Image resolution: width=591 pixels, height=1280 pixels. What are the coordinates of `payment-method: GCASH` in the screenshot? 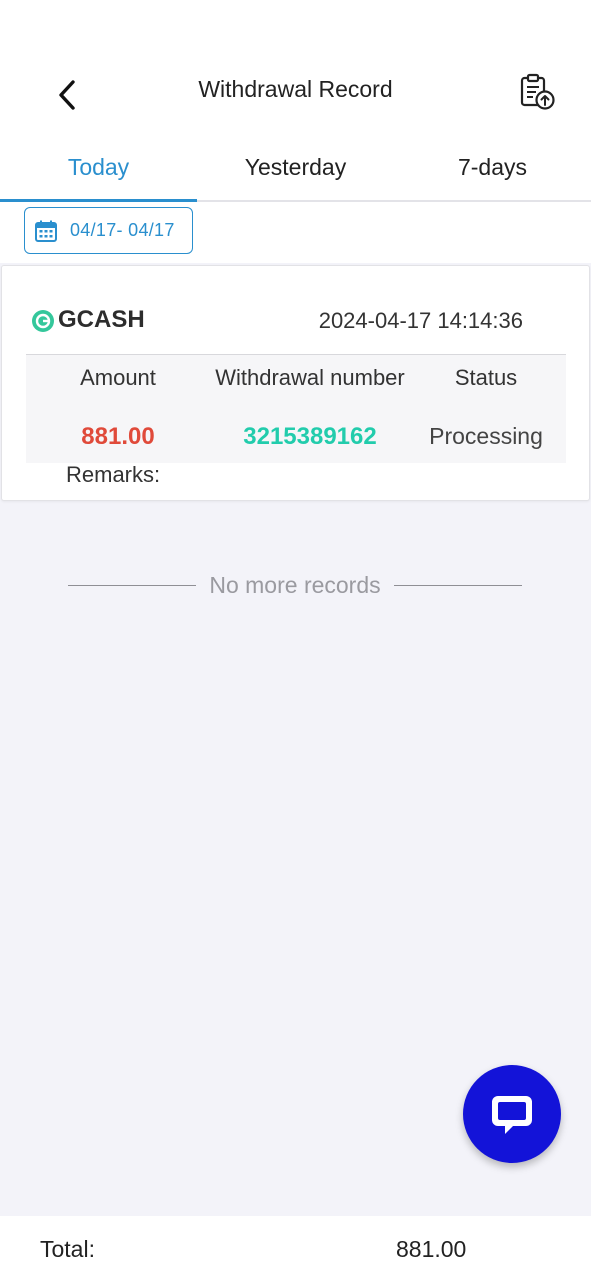 It's located at (101, 319).